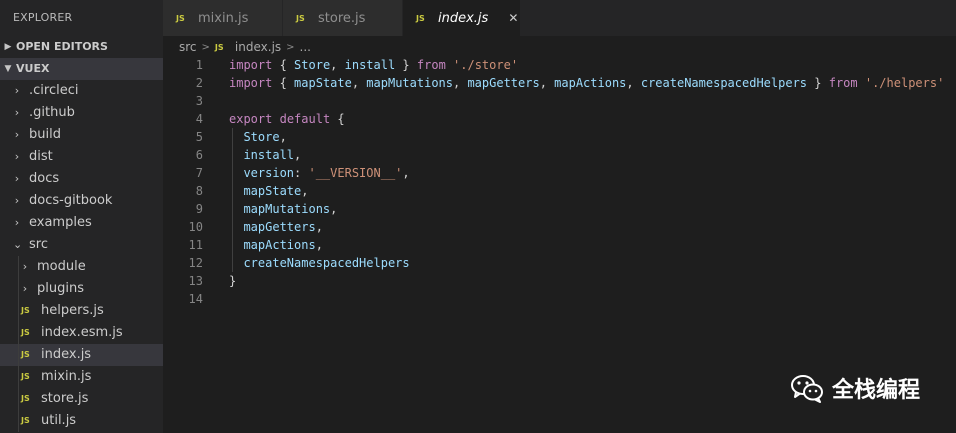 The height and width of the screenshot is (433, 956). What do you see at coordinates (559, 299) in the screenshot?
I see `code-line: 14` at bounding box center [559, 299].